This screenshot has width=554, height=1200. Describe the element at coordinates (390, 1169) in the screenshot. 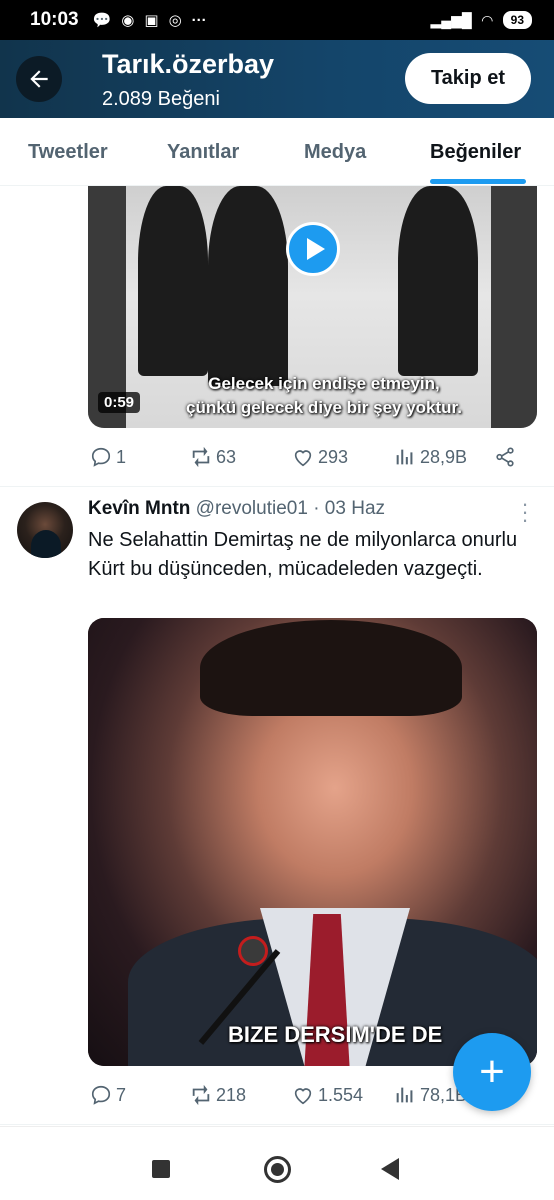

I see `system-back-button` at that location.